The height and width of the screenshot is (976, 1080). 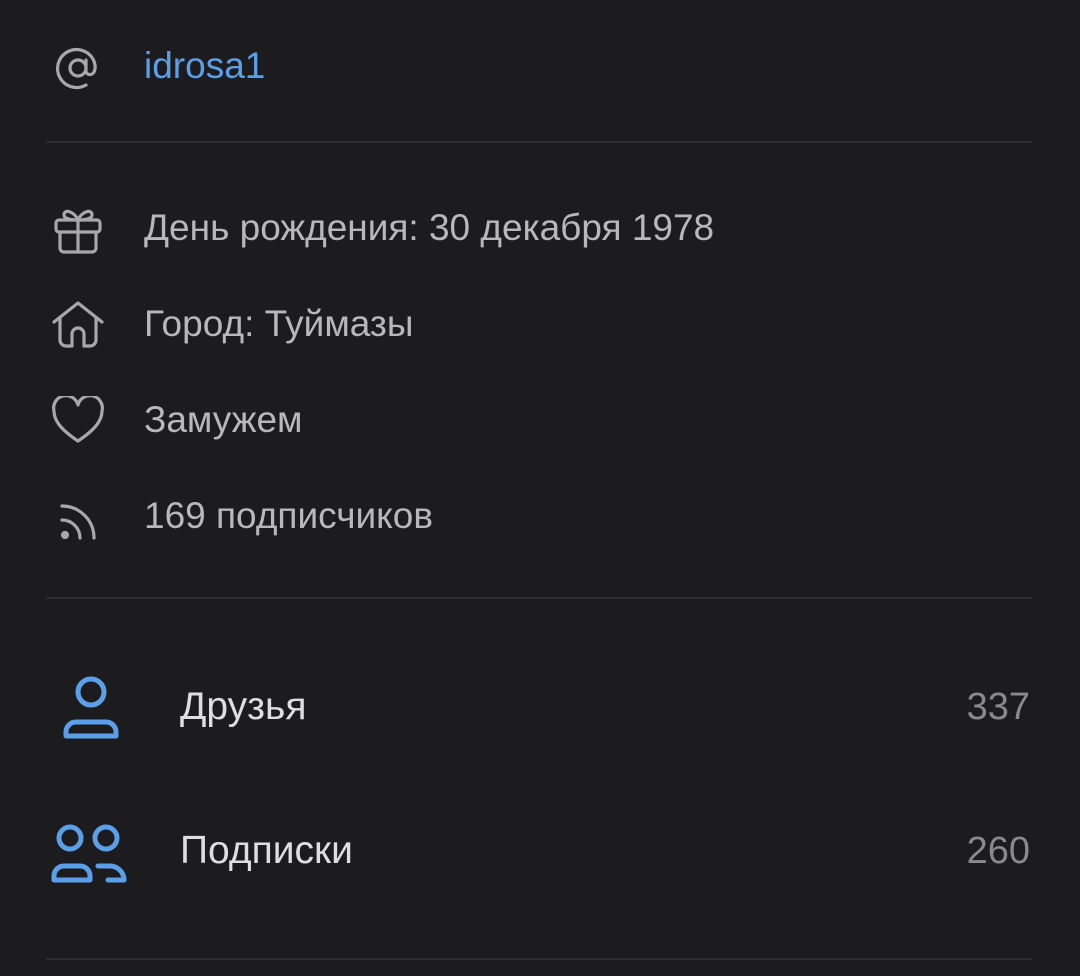 I want to click on at-icon, so click(x=78, y=68).